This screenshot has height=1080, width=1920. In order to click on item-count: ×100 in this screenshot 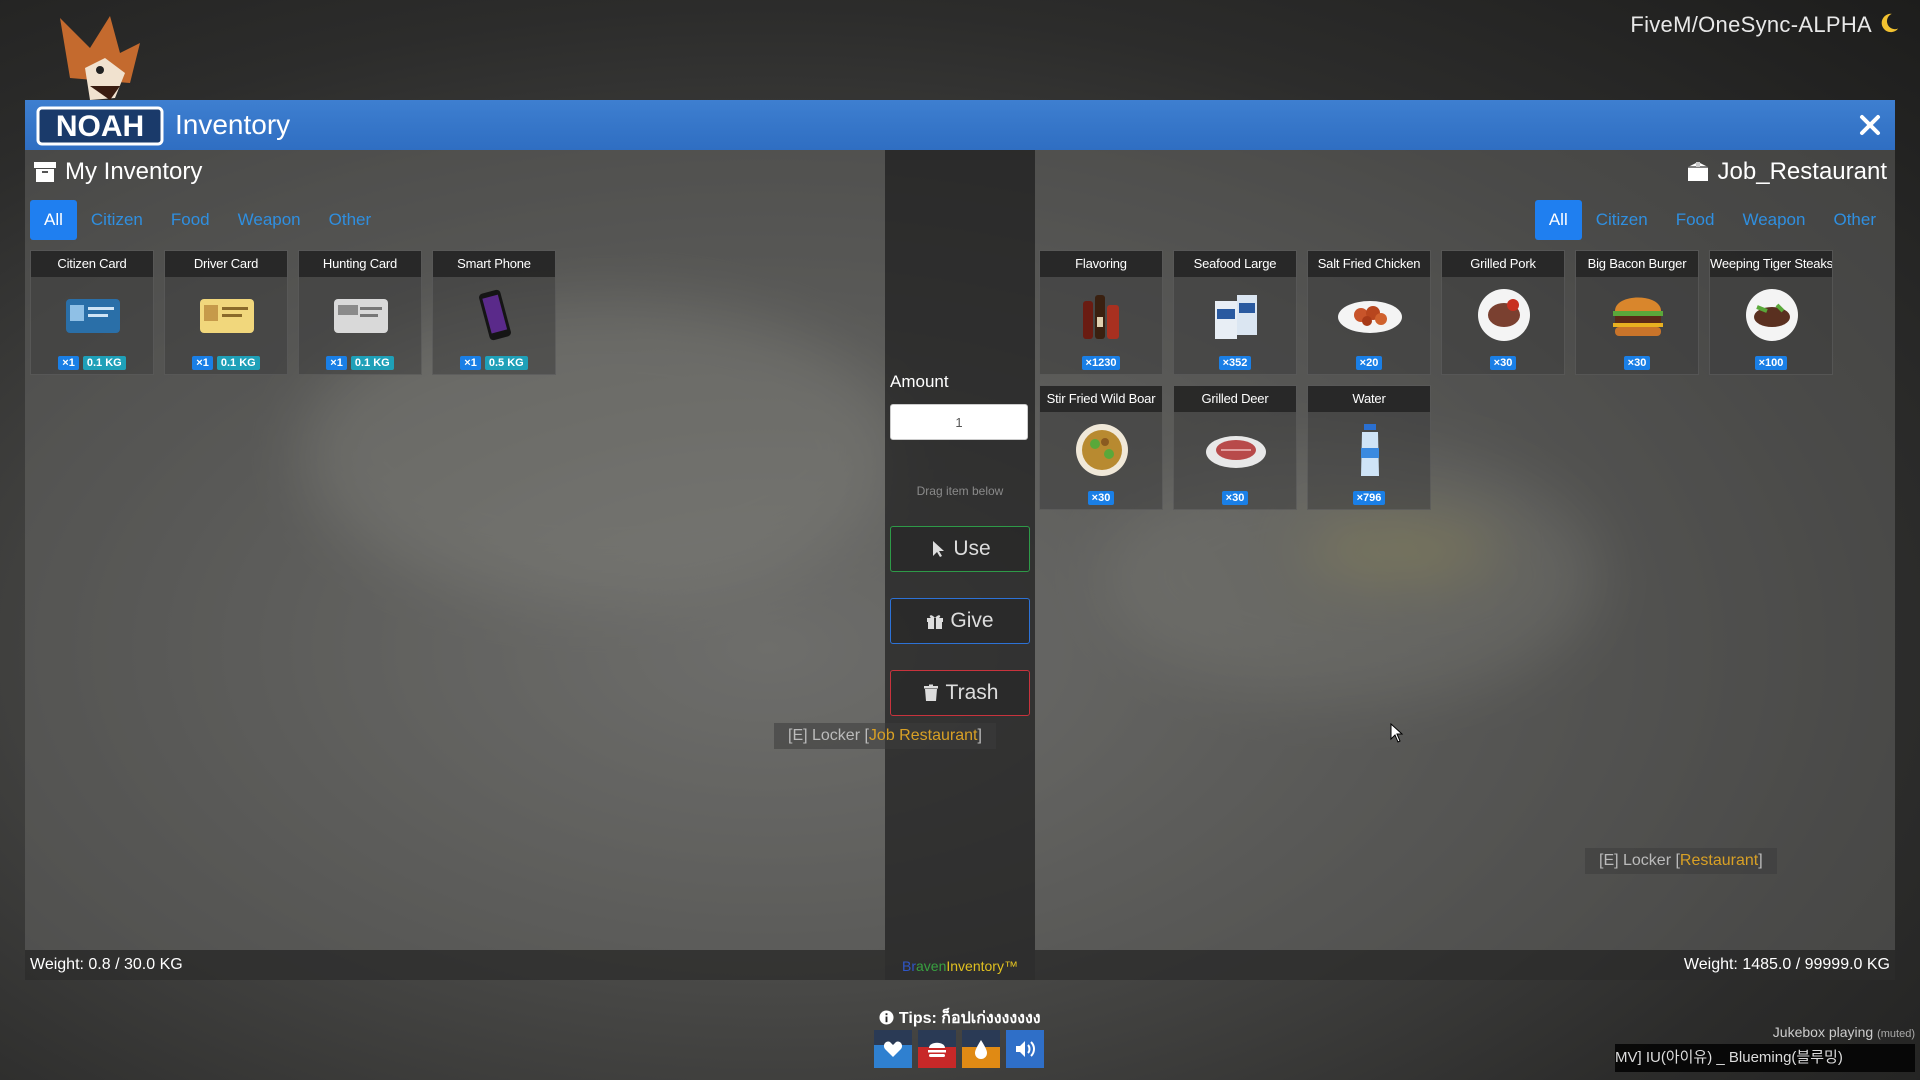, I will do `click(1771, 363)`.